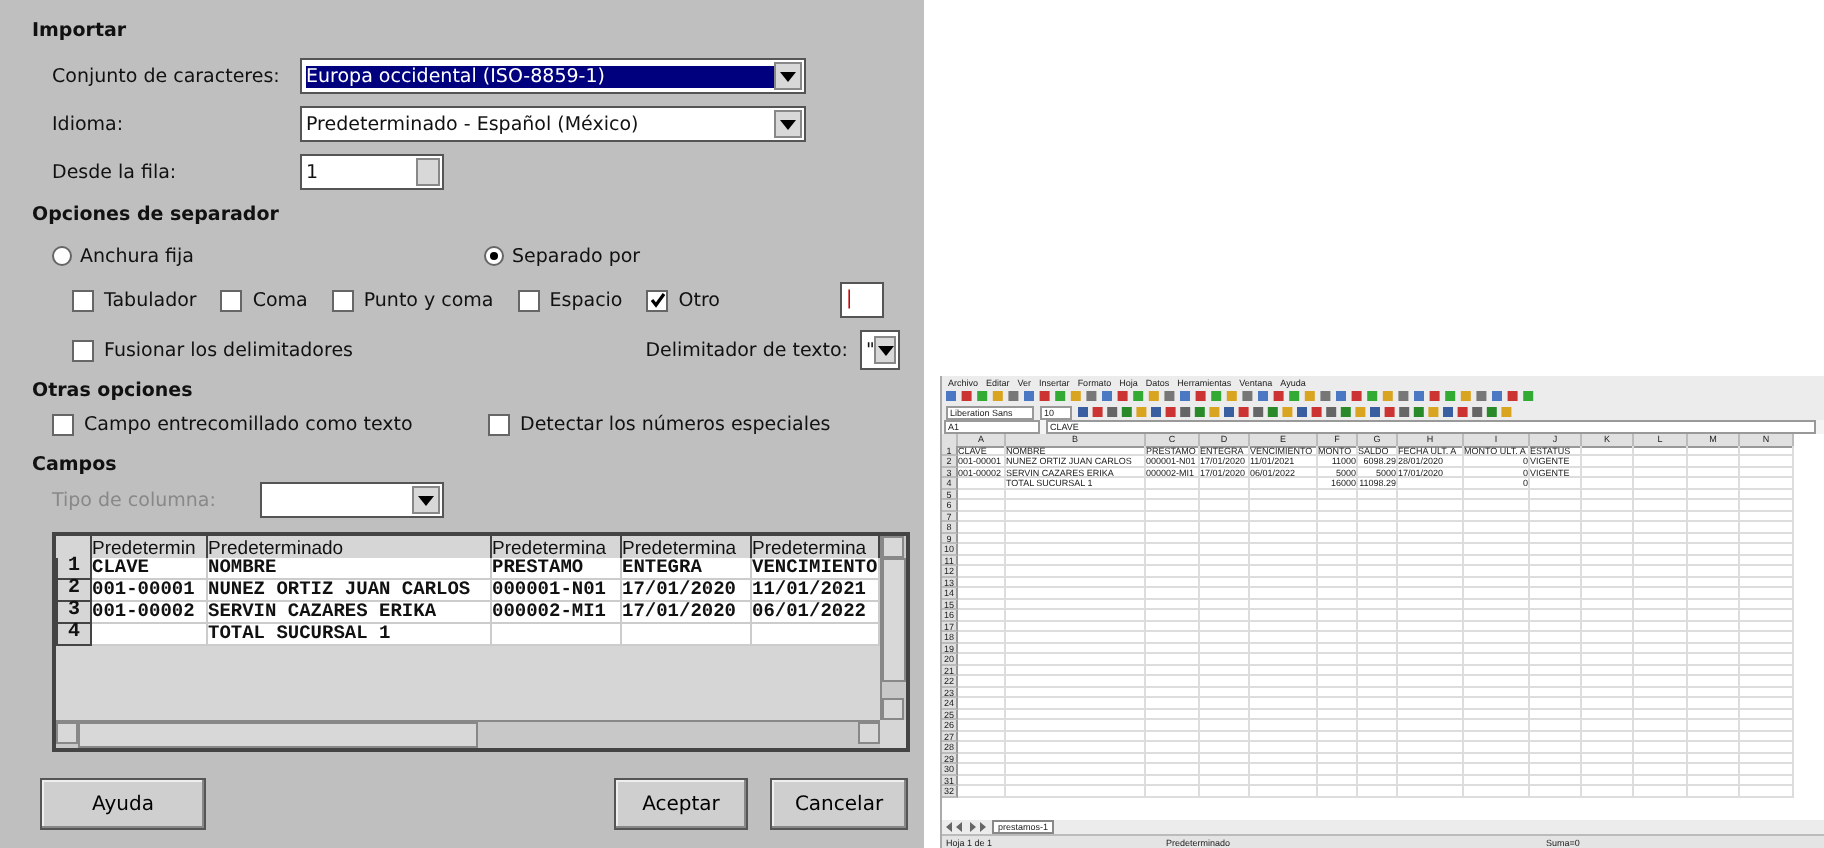  What do you see at coordinates (350, 613) in the screenshot?
I see `table-cell: SERVIN CAZARES ERIKA` at bounding box center [350, 613].